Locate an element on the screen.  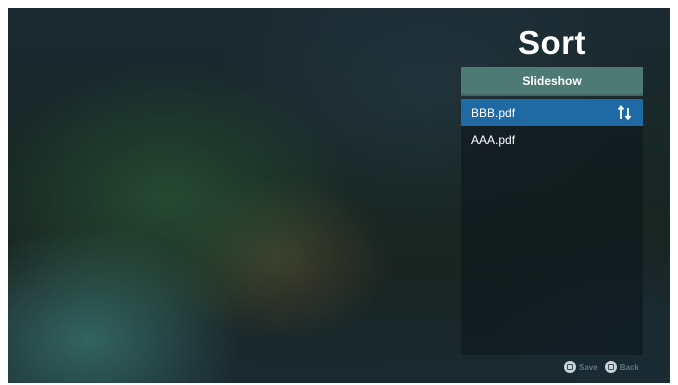
slideshow-label: Slideshow is located at coordinates (552, 80).